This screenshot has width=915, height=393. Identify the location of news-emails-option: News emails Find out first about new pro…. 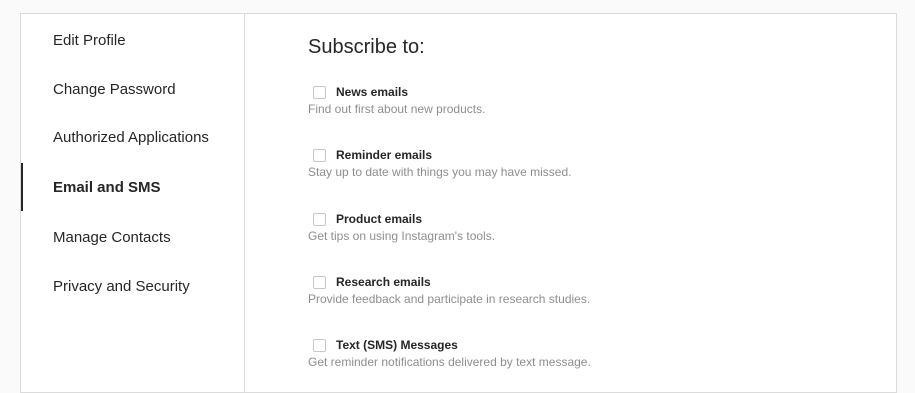
(588, 99).